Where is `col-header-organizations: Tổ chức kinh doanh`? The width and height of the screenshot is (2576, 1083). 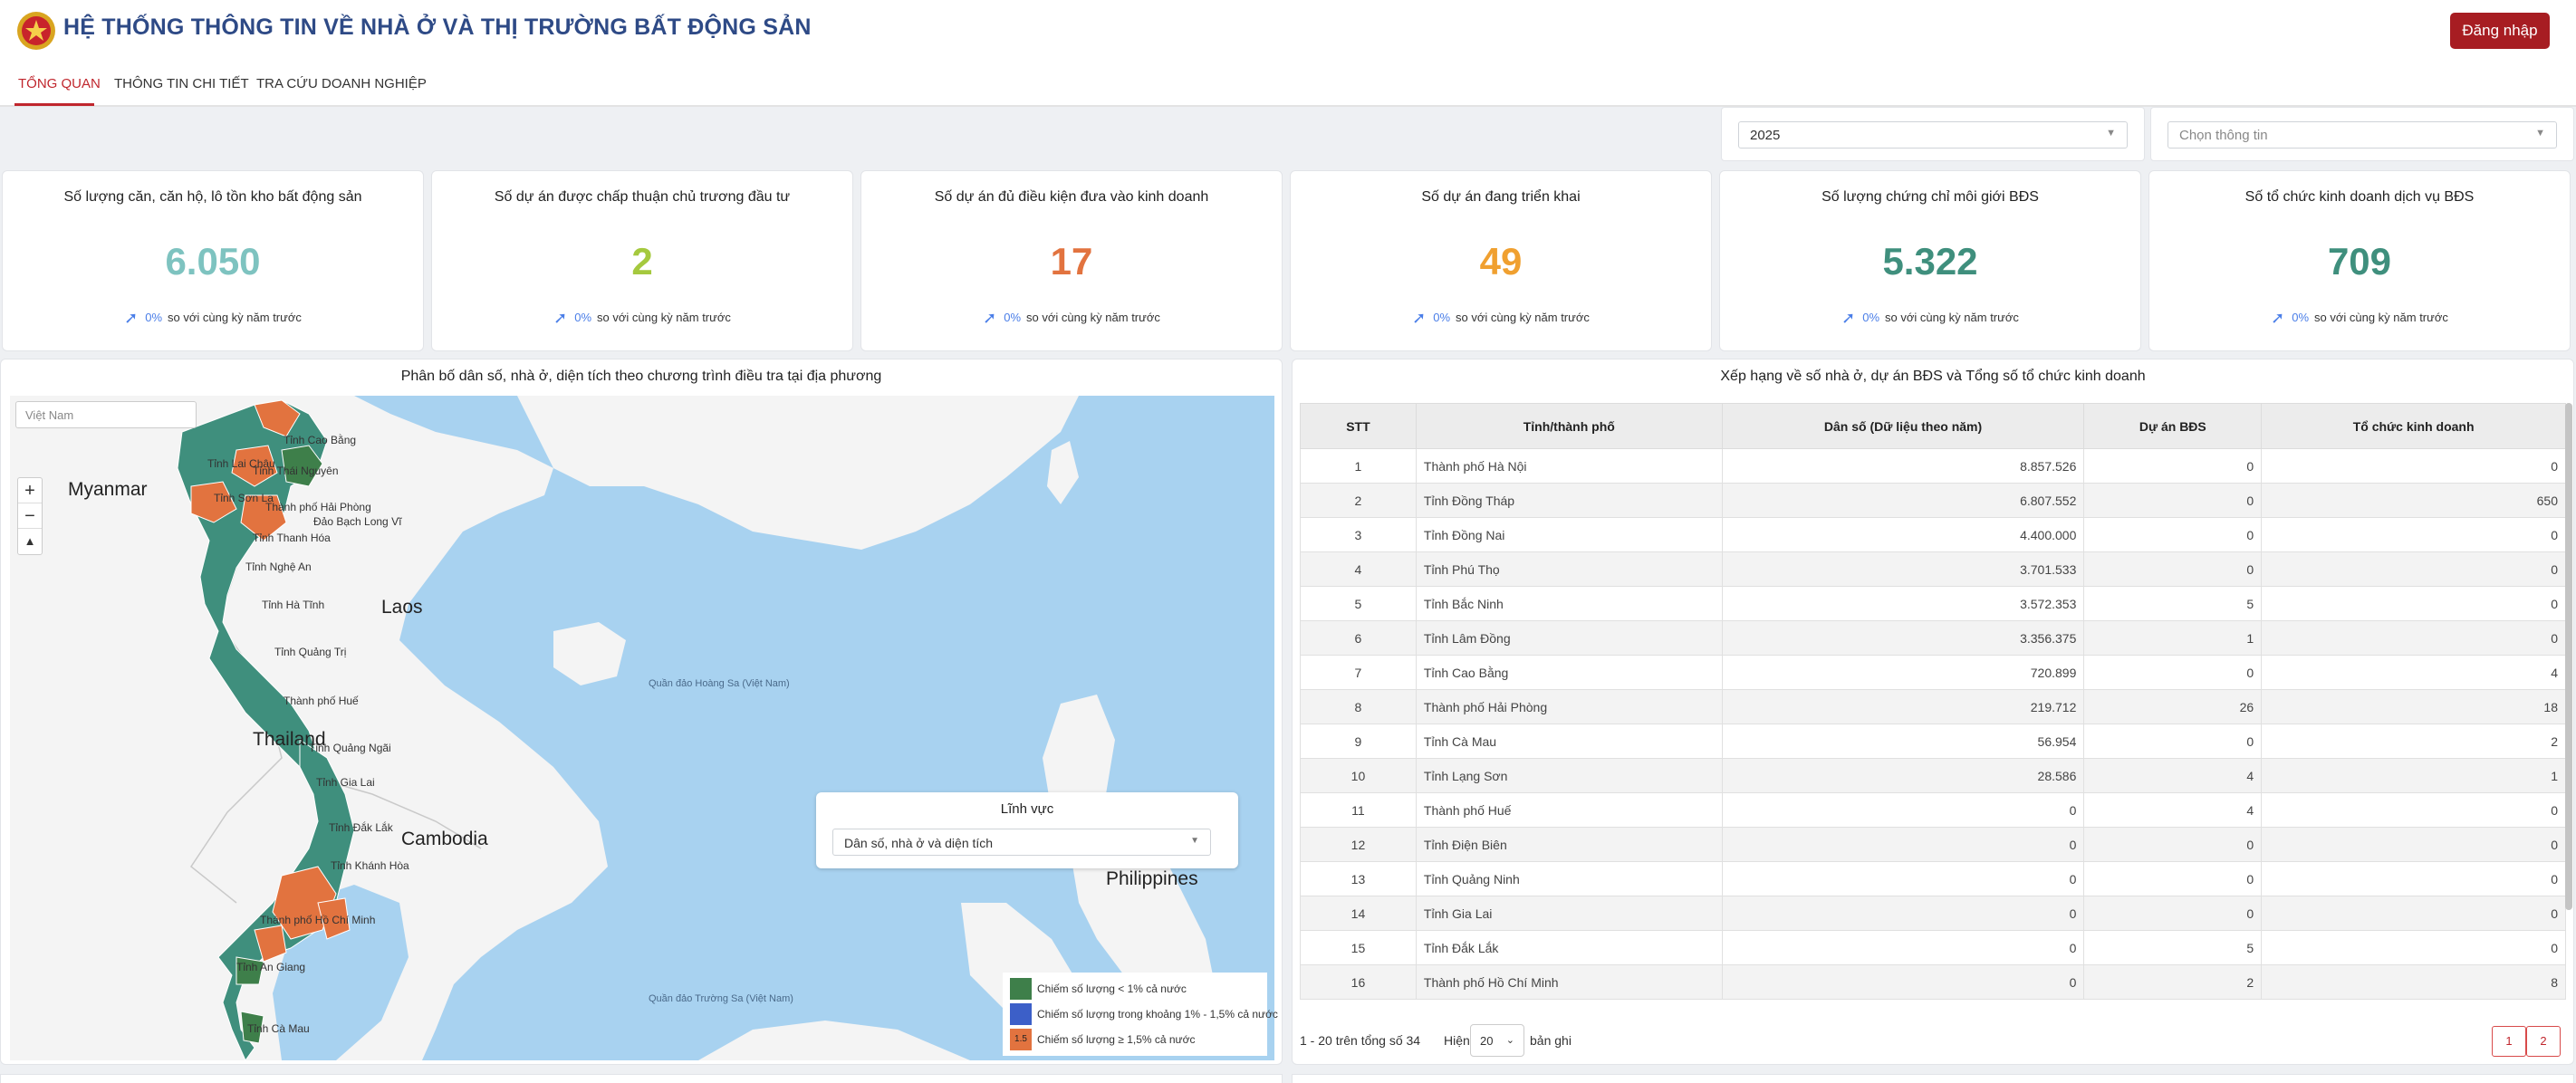 col-header-organizations: Tổ chức kinh doanh is located at coordinates (2413, 426).